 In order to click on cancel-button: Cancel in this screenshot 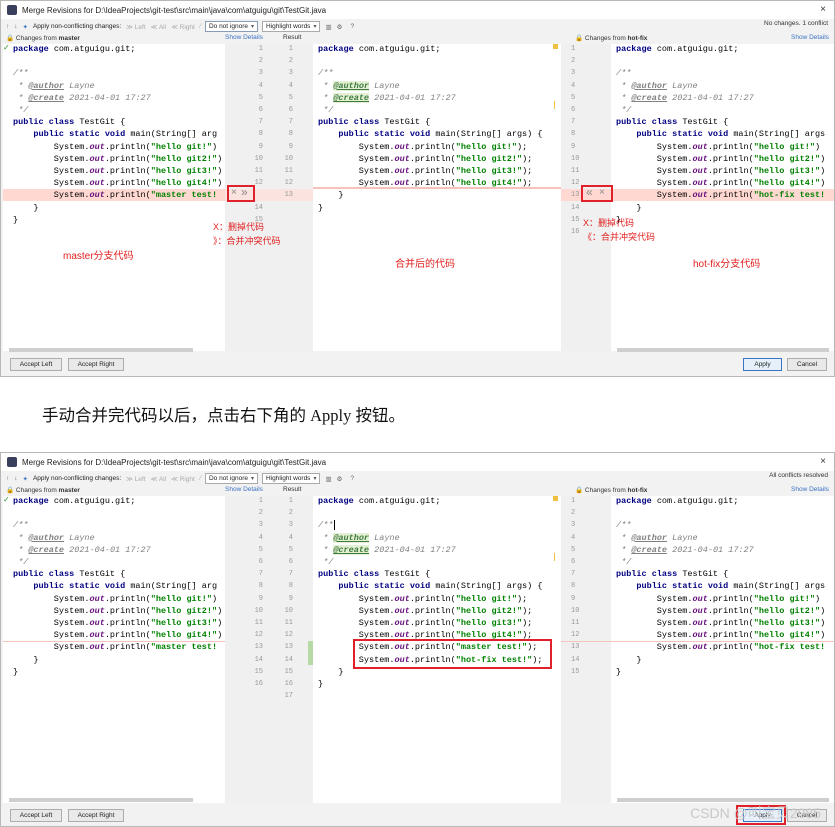, I will do `click(807, 364)`.